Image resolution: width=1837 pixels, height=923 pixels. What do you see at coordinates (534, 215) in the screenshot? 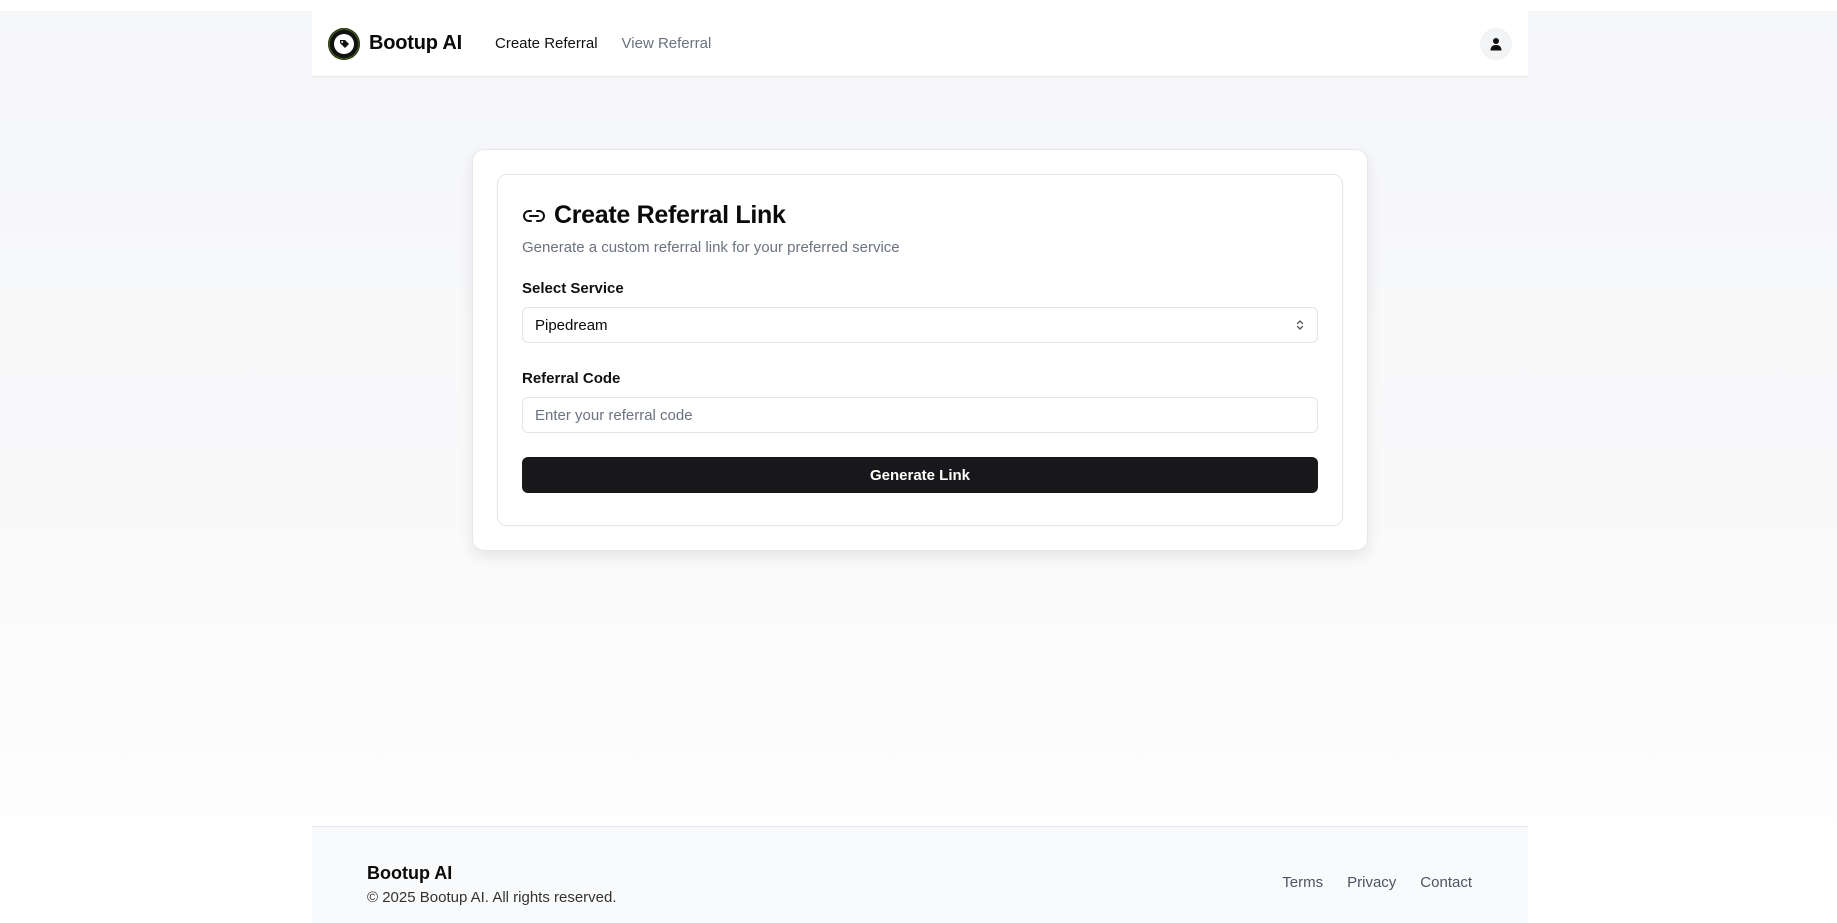
I see `link-icon` at bounding box center [534, 215].